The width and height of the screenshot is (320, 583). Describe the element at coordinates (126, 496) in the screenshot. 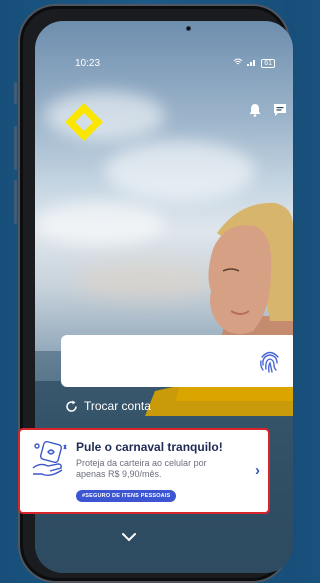

I see `promo-tag-badge: #SEGURO DE ITENS PESSOAIS` at that location.